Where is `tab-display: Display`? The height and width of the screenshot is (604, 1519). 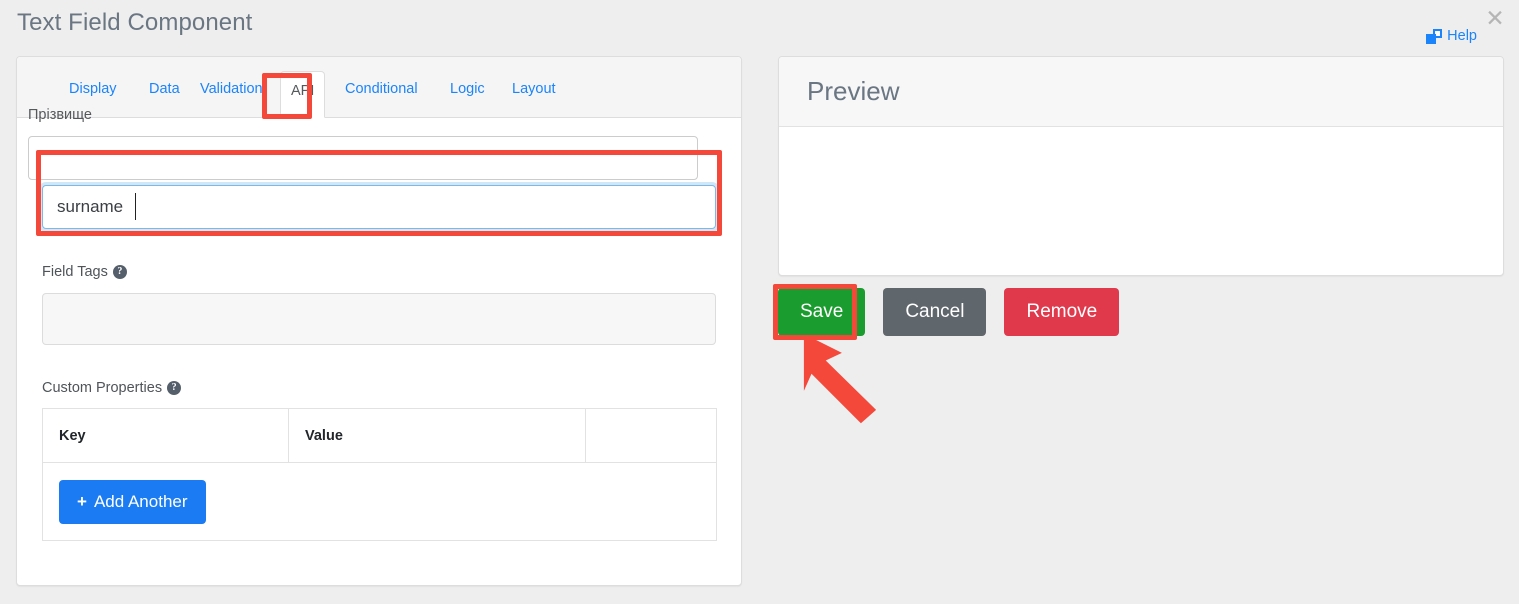
tab-display: Display is located at coordinates (93, 89).